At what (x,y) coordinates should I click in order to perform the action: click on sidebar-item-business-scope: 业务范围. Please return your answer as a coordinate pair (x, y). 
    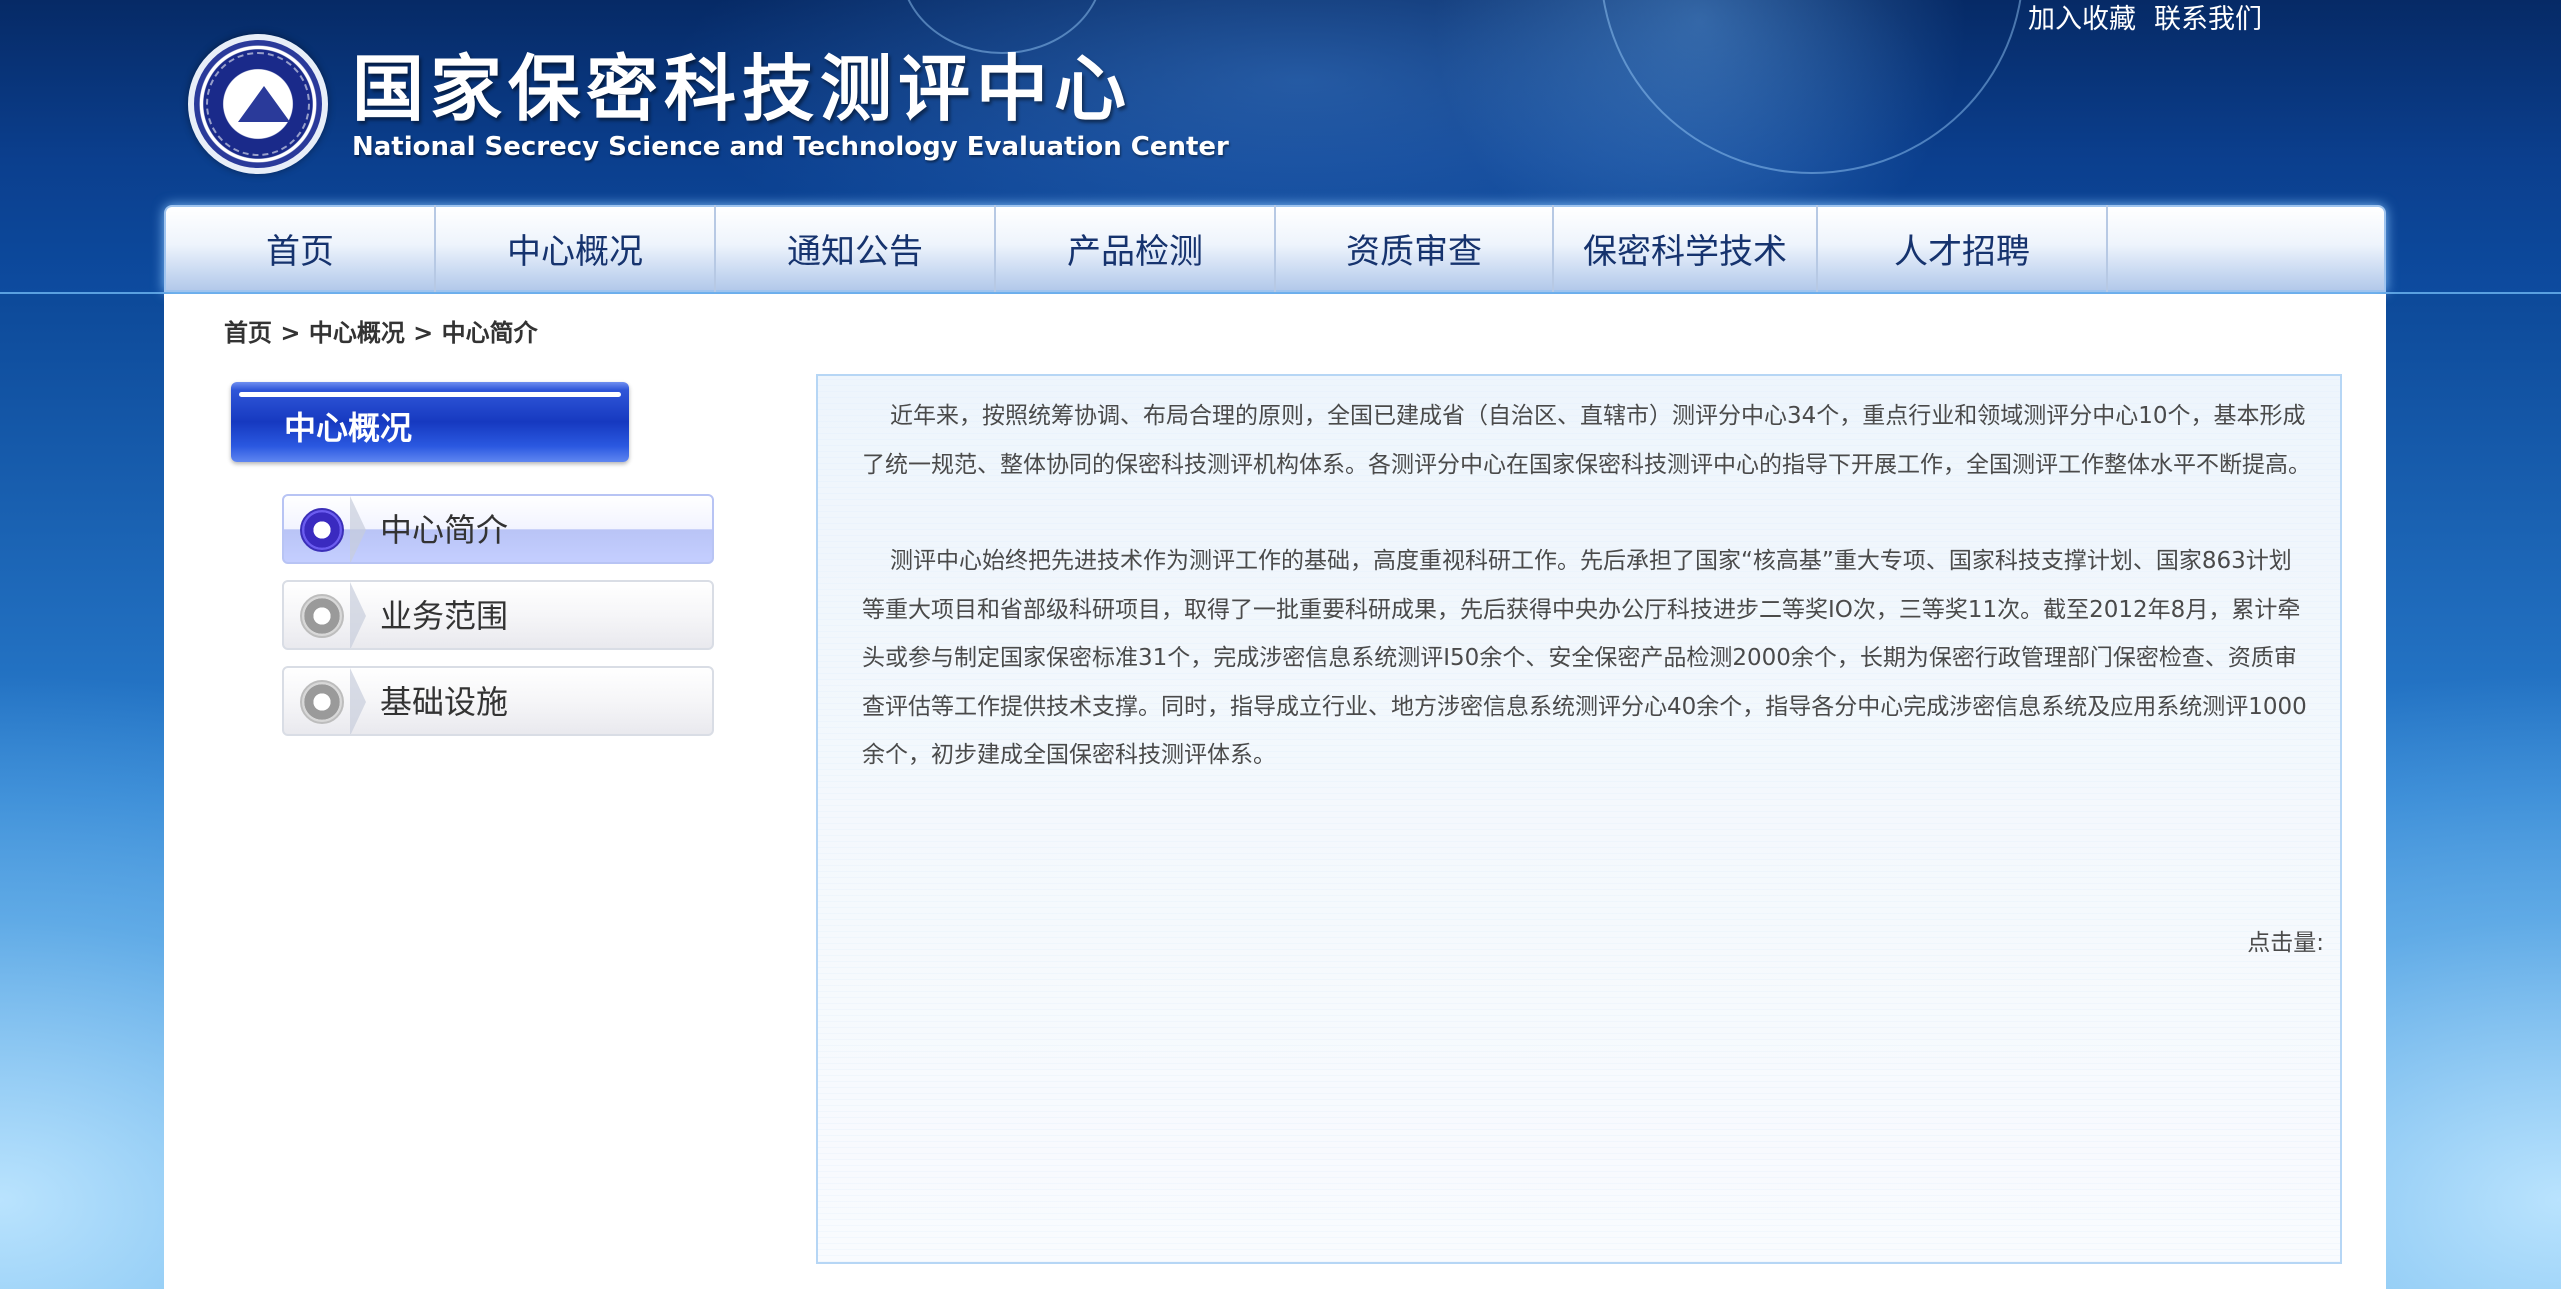
    Looking at the image, I should click on (498, 615).